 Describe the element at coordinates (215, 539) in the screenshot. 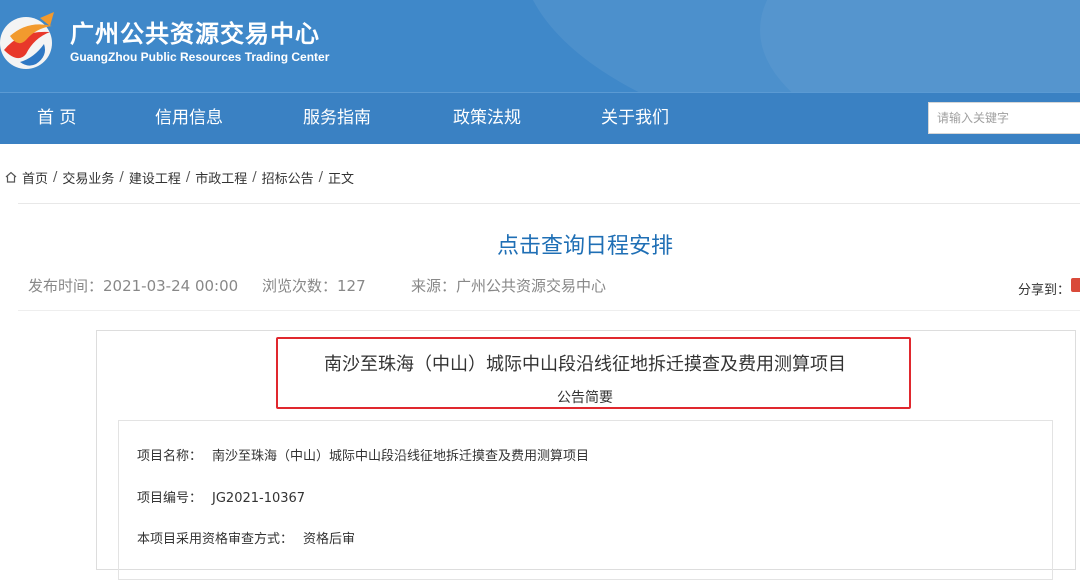

I see `field-label: 本项目采用资格审查方式：` at that location.